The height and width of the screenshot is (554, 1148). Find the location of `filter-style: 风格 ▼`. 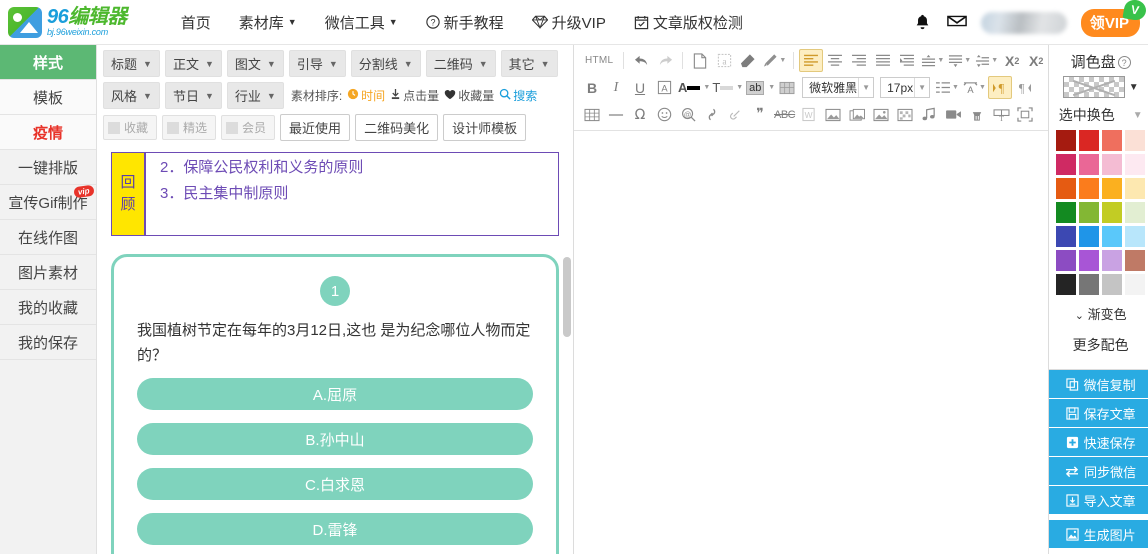

filter-style: 风格 ▼ is located at coordinates (131, 95).